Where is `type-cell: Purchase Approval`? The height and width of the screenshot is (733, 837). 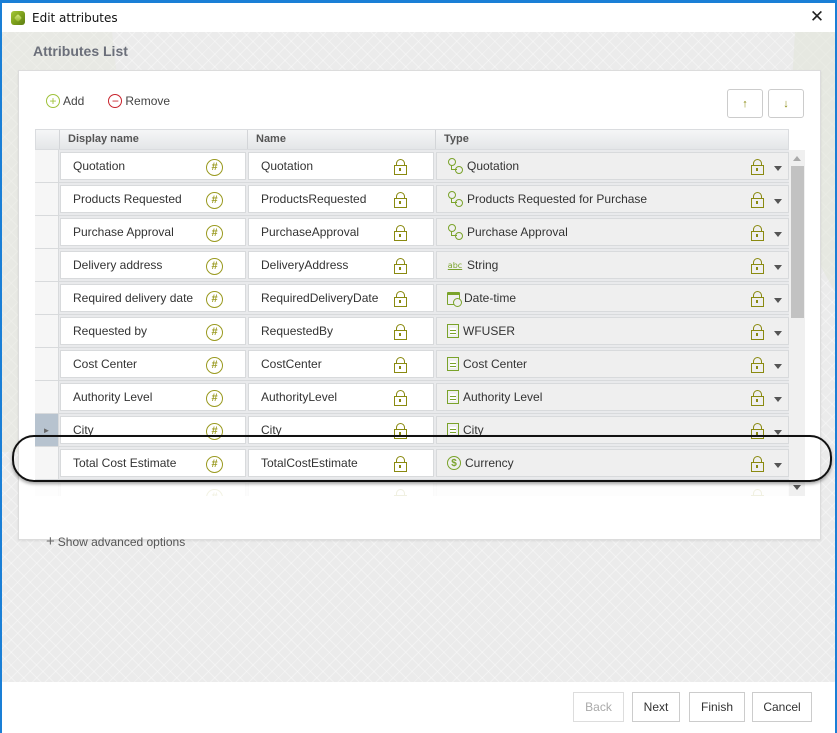 type-cell: Purchase Approval is located at coordinates (612, 232).